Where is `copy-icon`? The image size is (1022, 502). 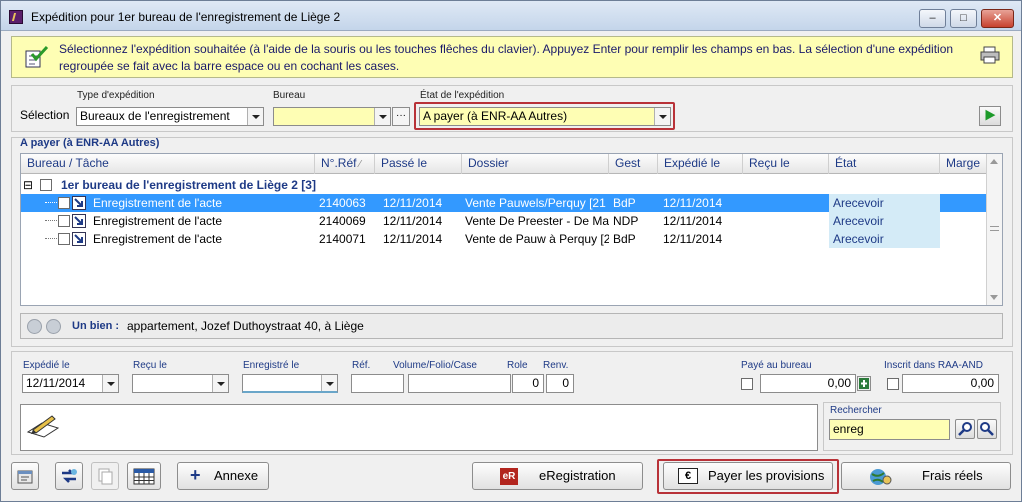 copy-icon is located at coordinates (105, 476).